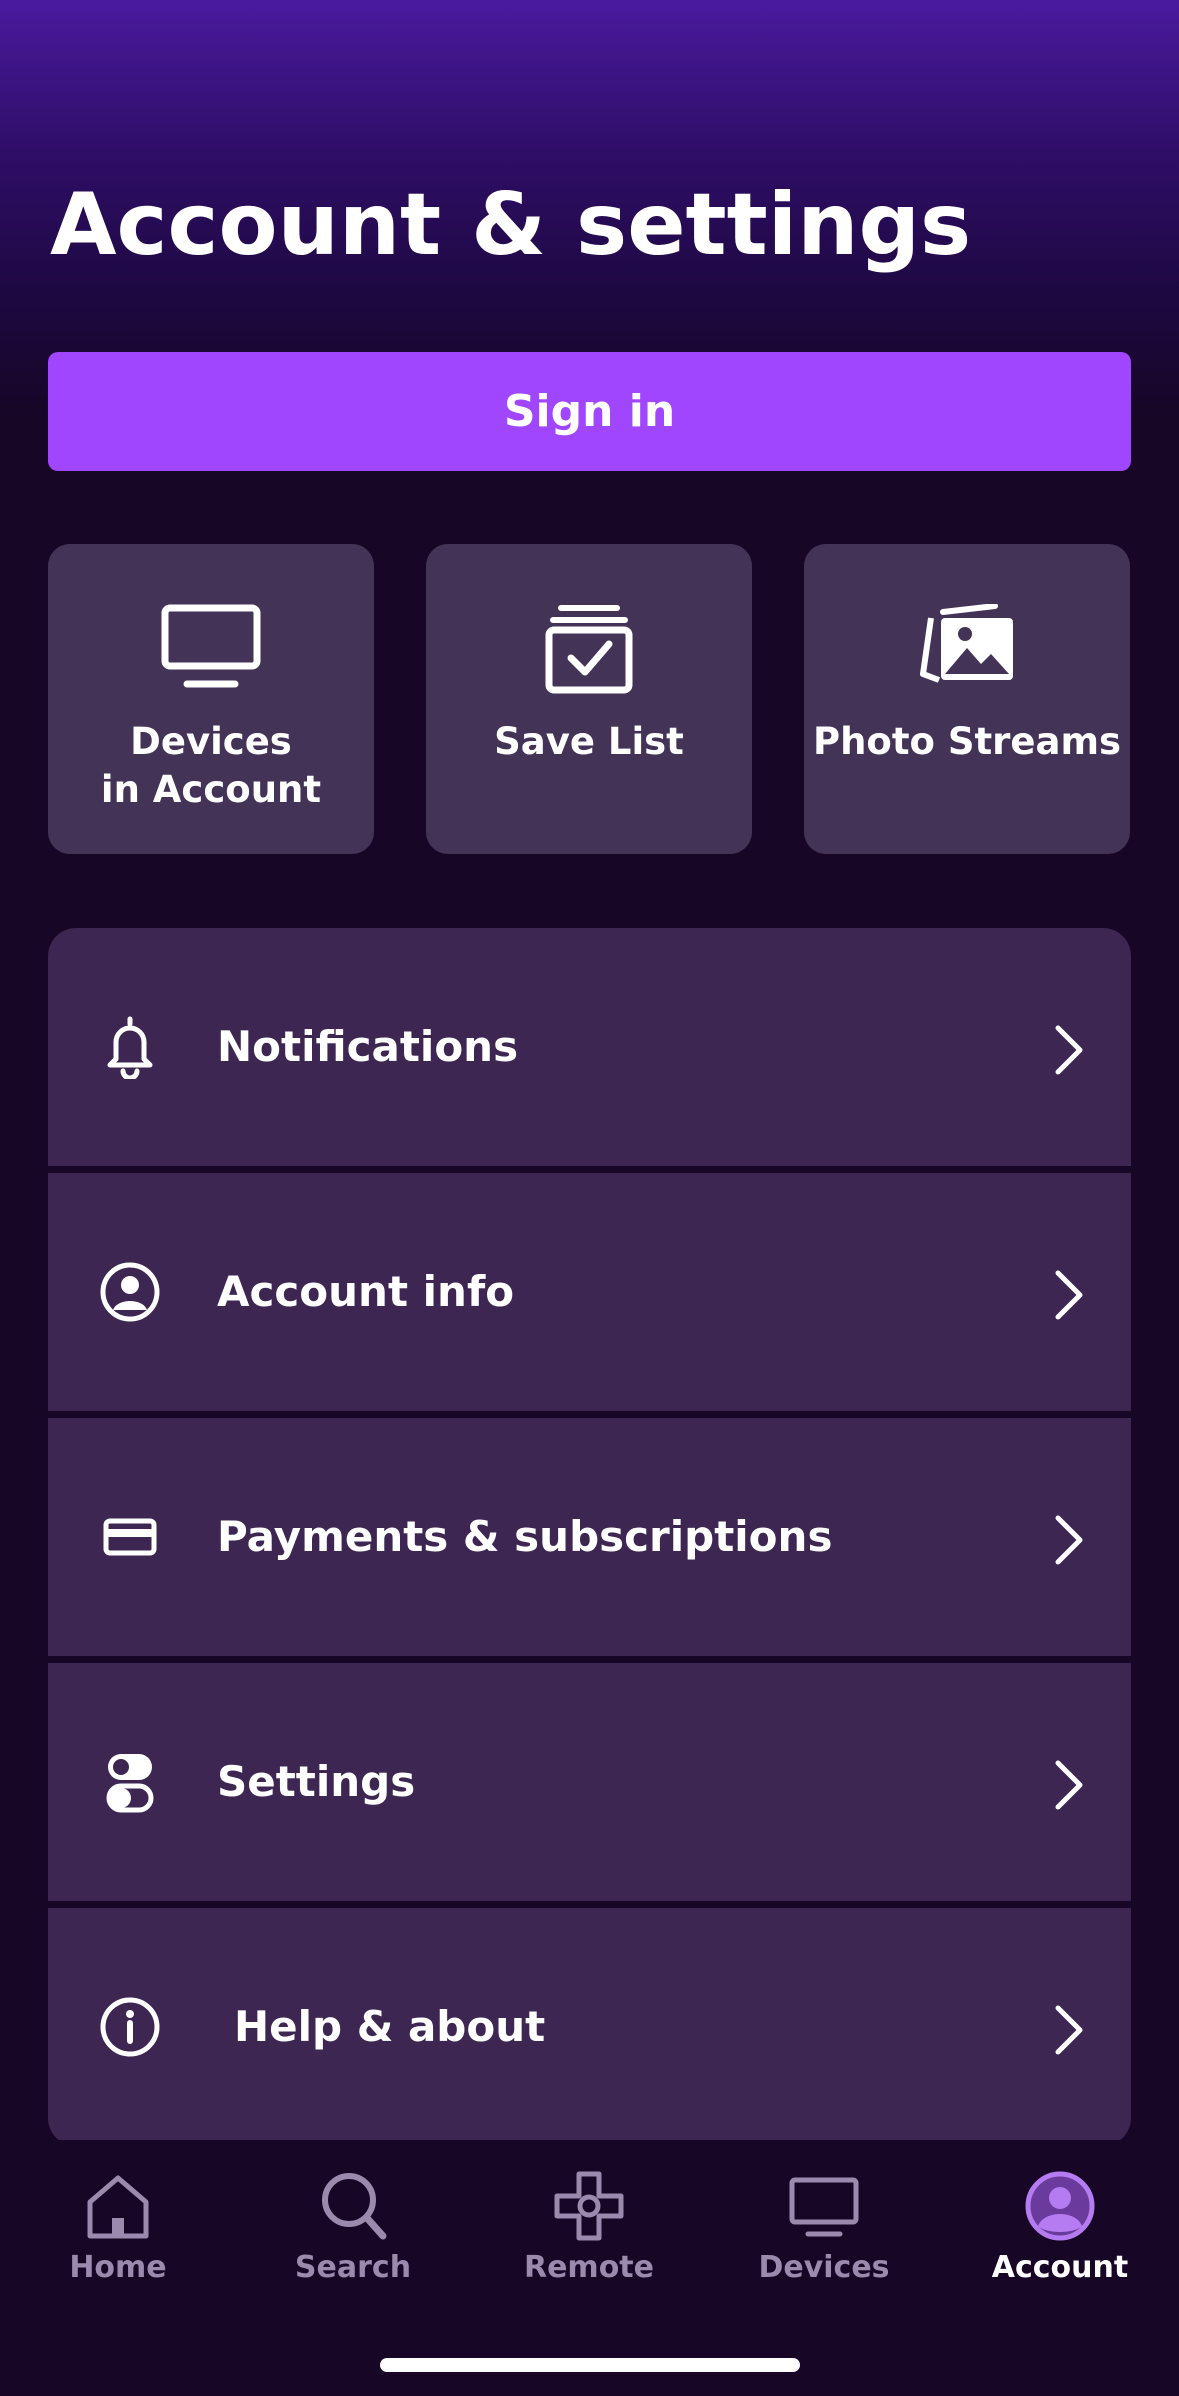 This screenshot has width=1179, height=2396. What do you see at coordinates (353, 2267) in the screenshot?
I see `nav-label: Search` at bounding box center [353, 2267].